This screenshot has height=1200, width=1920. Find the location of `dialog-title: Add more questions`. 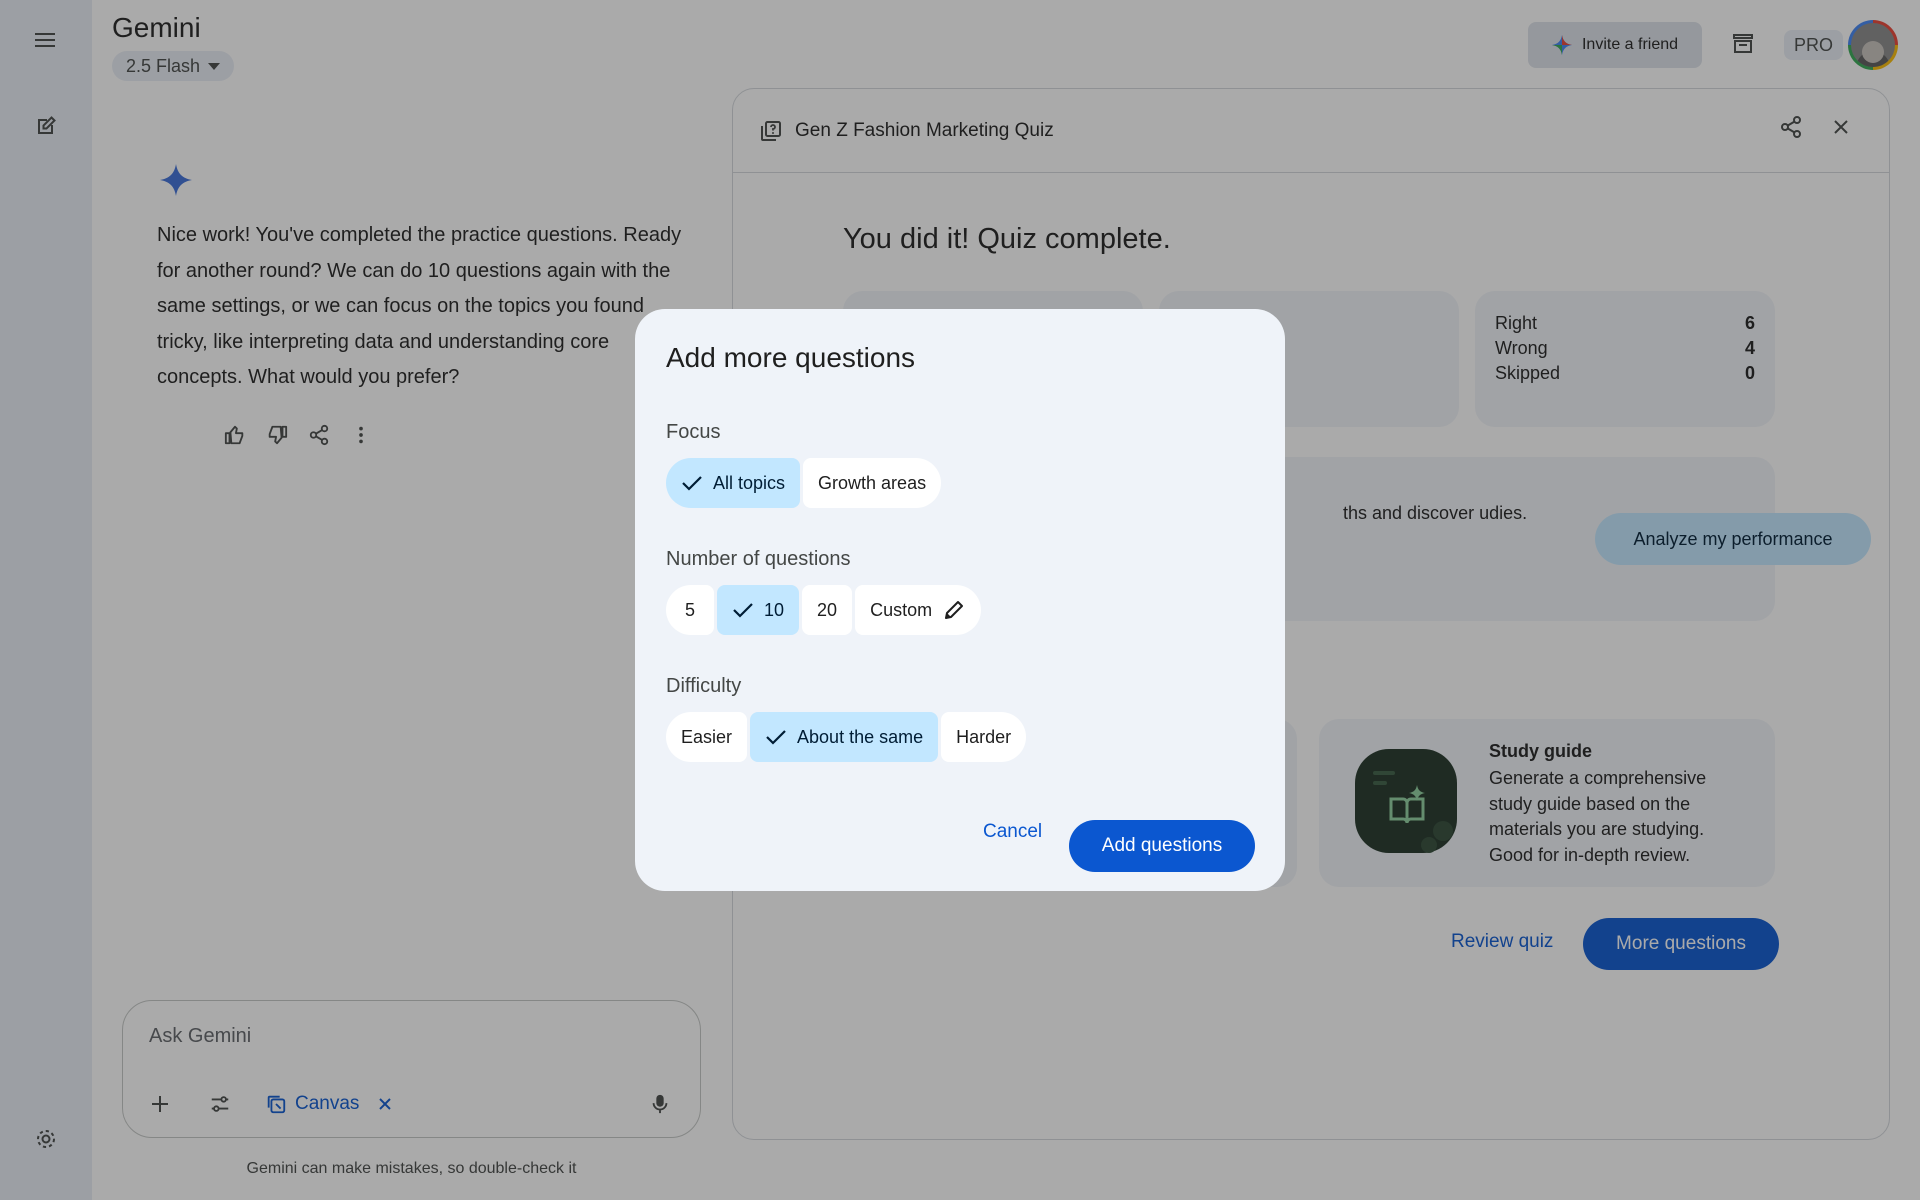

dialog-title: Add more questions is located at coordinates (791, 357).